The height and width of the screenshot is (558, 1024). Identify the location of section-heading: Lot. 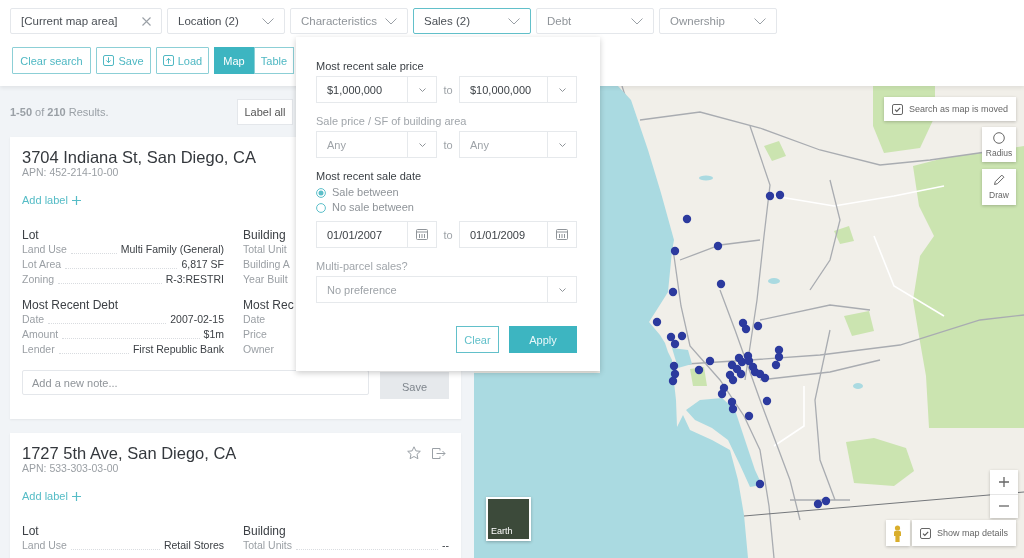
(30, 531).